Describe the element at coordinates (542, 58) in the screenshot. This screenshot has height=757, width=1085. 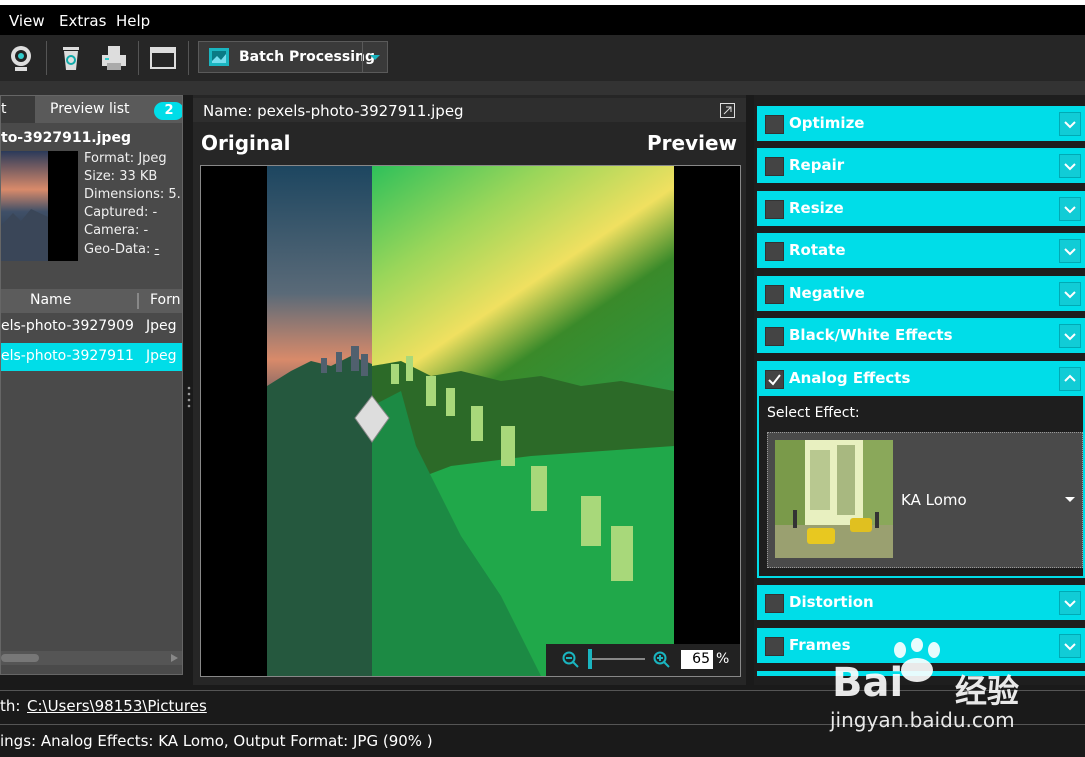
I see `toolbar: Batch Processing` at that location.